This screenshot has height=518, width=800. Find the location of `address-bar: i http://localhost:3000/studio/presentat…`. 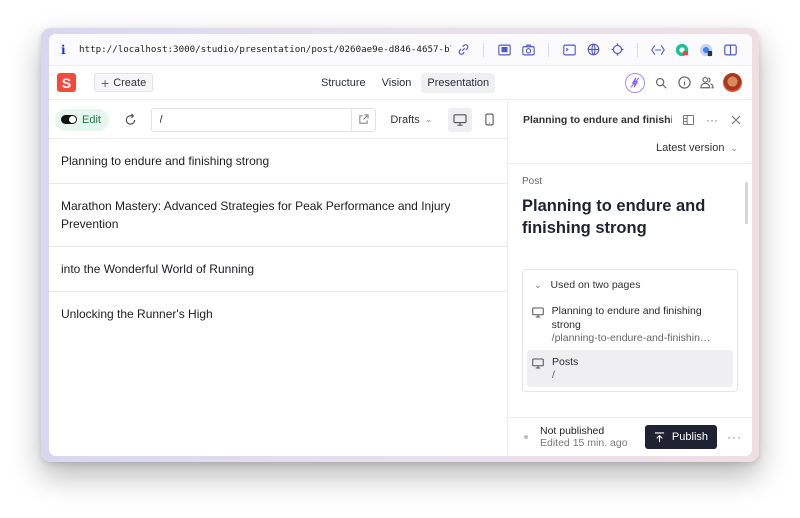

address-bar: i http://localhost:3000/studio/presentat… is located at coordinates (400, 50).